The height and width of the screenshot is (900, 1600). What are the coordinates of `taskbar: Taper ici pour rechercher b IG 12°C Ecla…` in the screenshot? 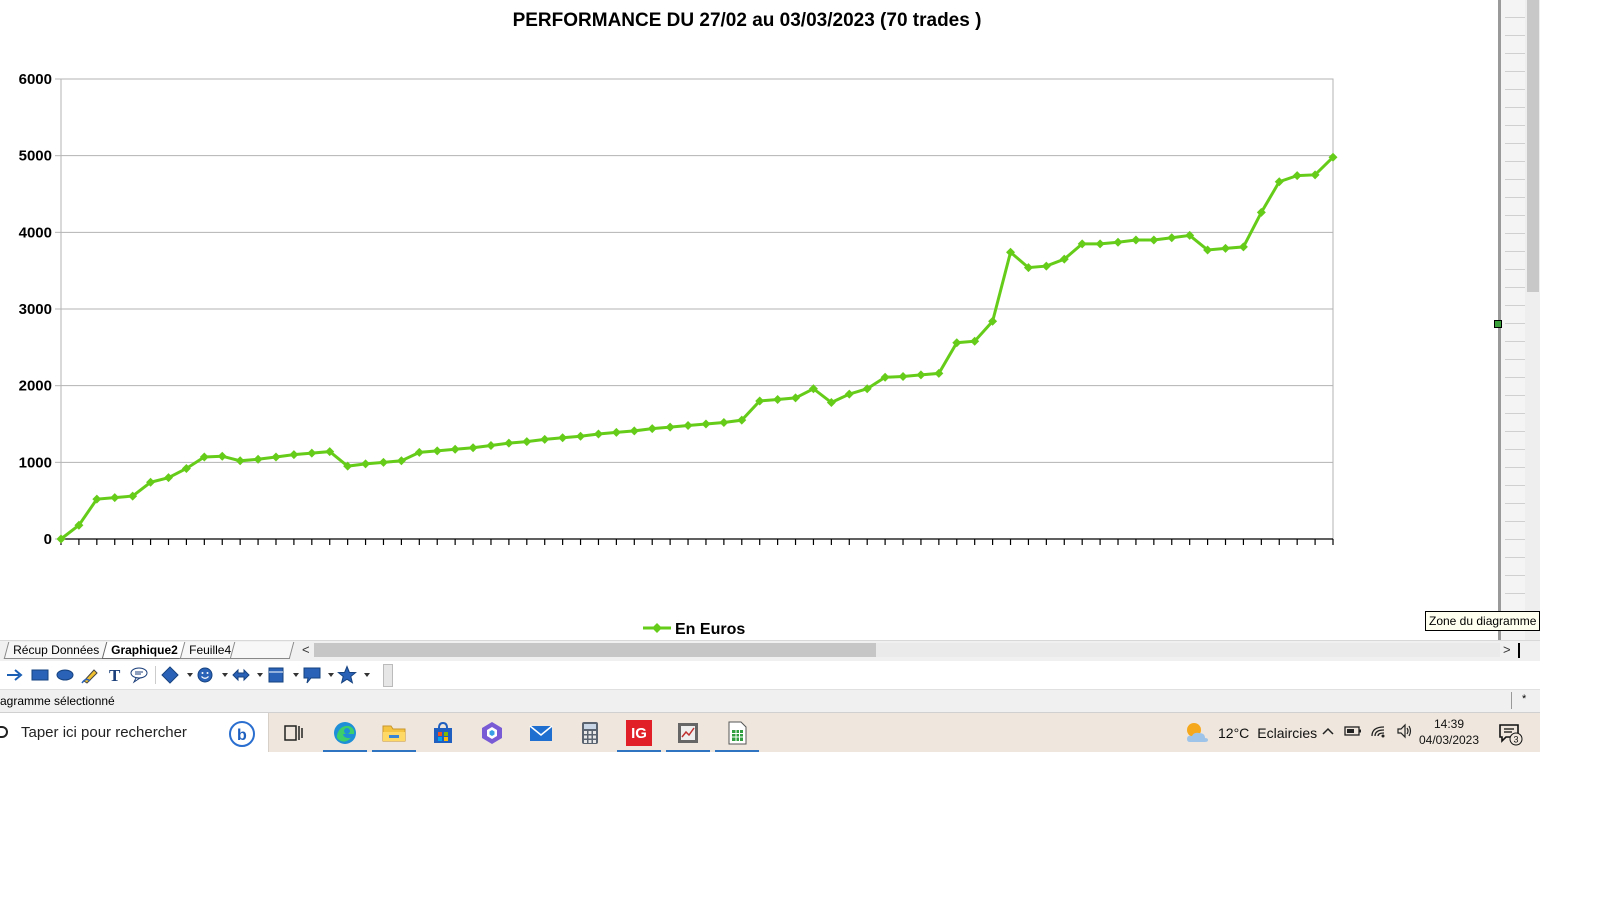 It's located at (770, 732).